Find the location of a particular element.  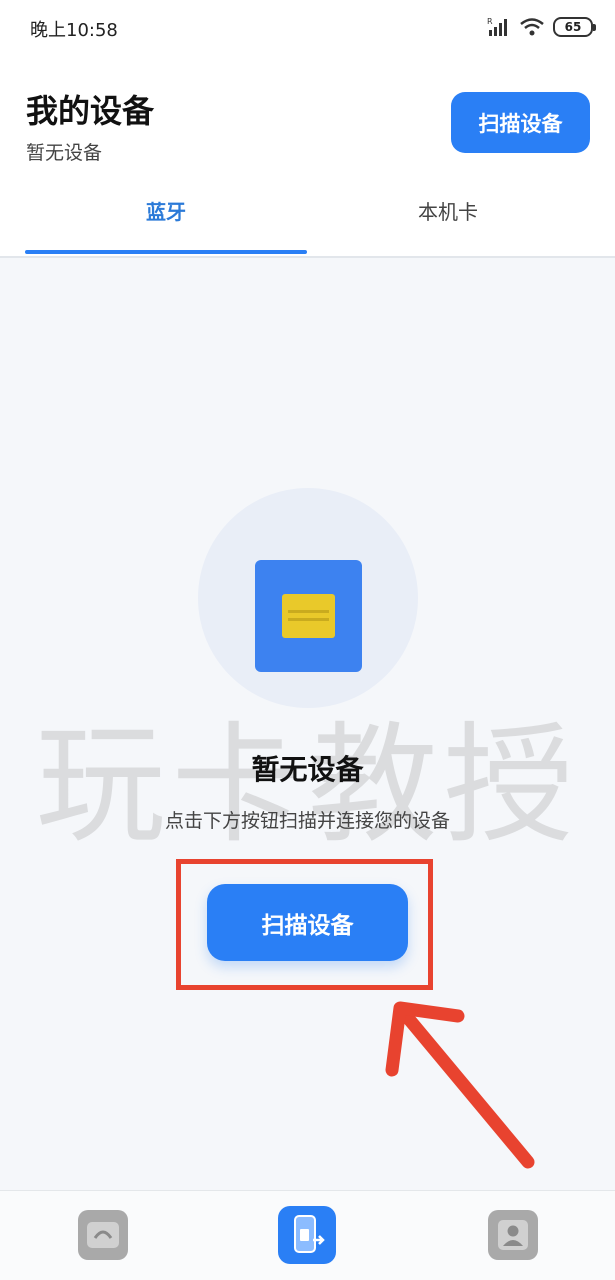

sim-card-icon is located at coordinates (308, 616).